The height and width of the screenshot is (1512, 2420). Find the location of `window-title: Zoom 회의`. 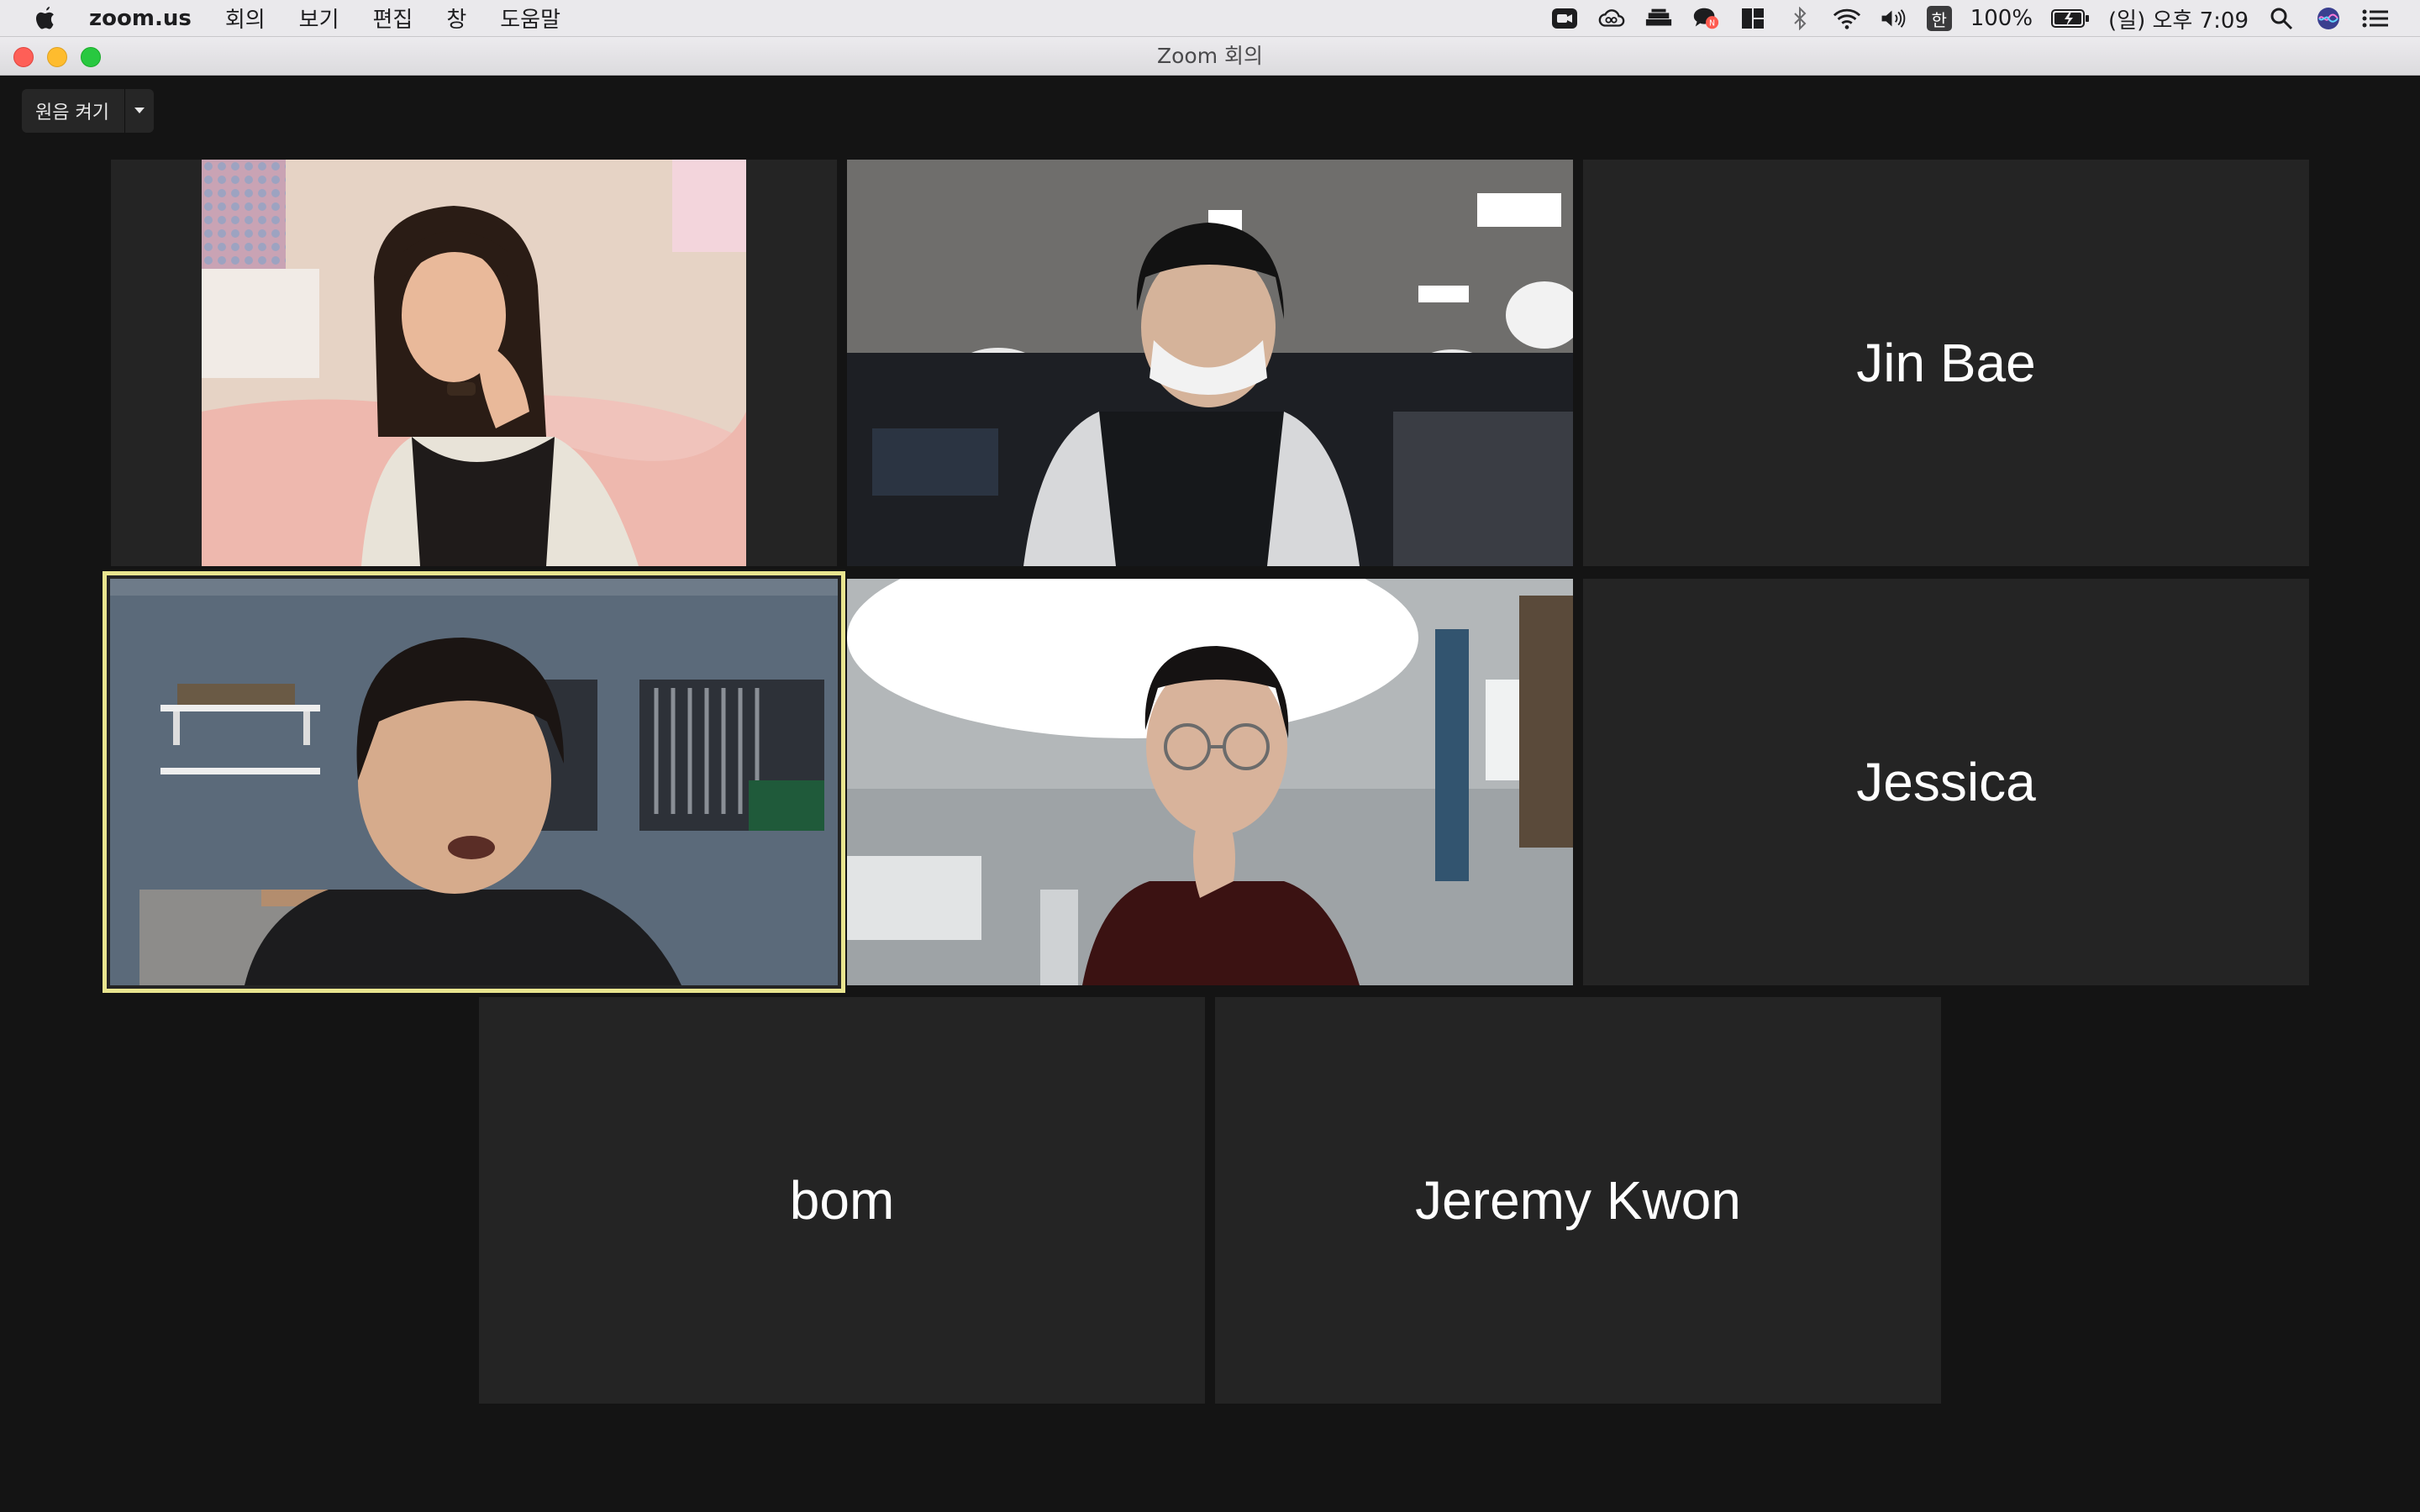

window-title: Zoom 회의 is located at coordinates (1210, 56).